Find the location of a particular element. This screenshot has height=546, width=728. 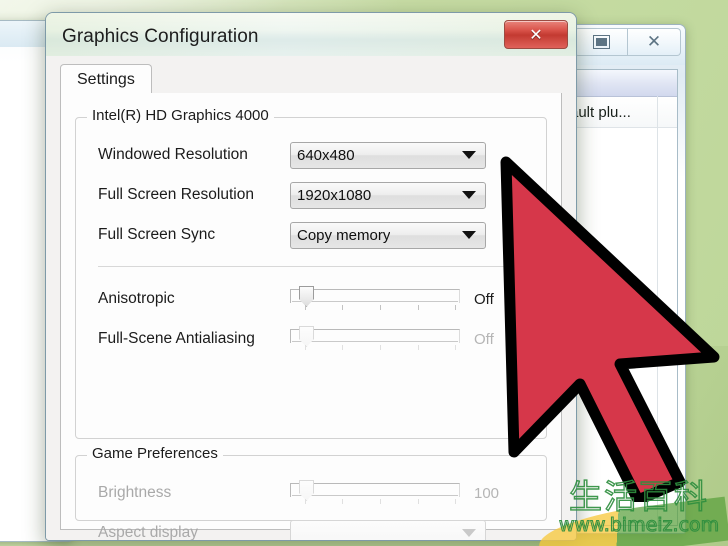

combo-windowed-resolution: 640x480 is located at coordinates (388, 155).